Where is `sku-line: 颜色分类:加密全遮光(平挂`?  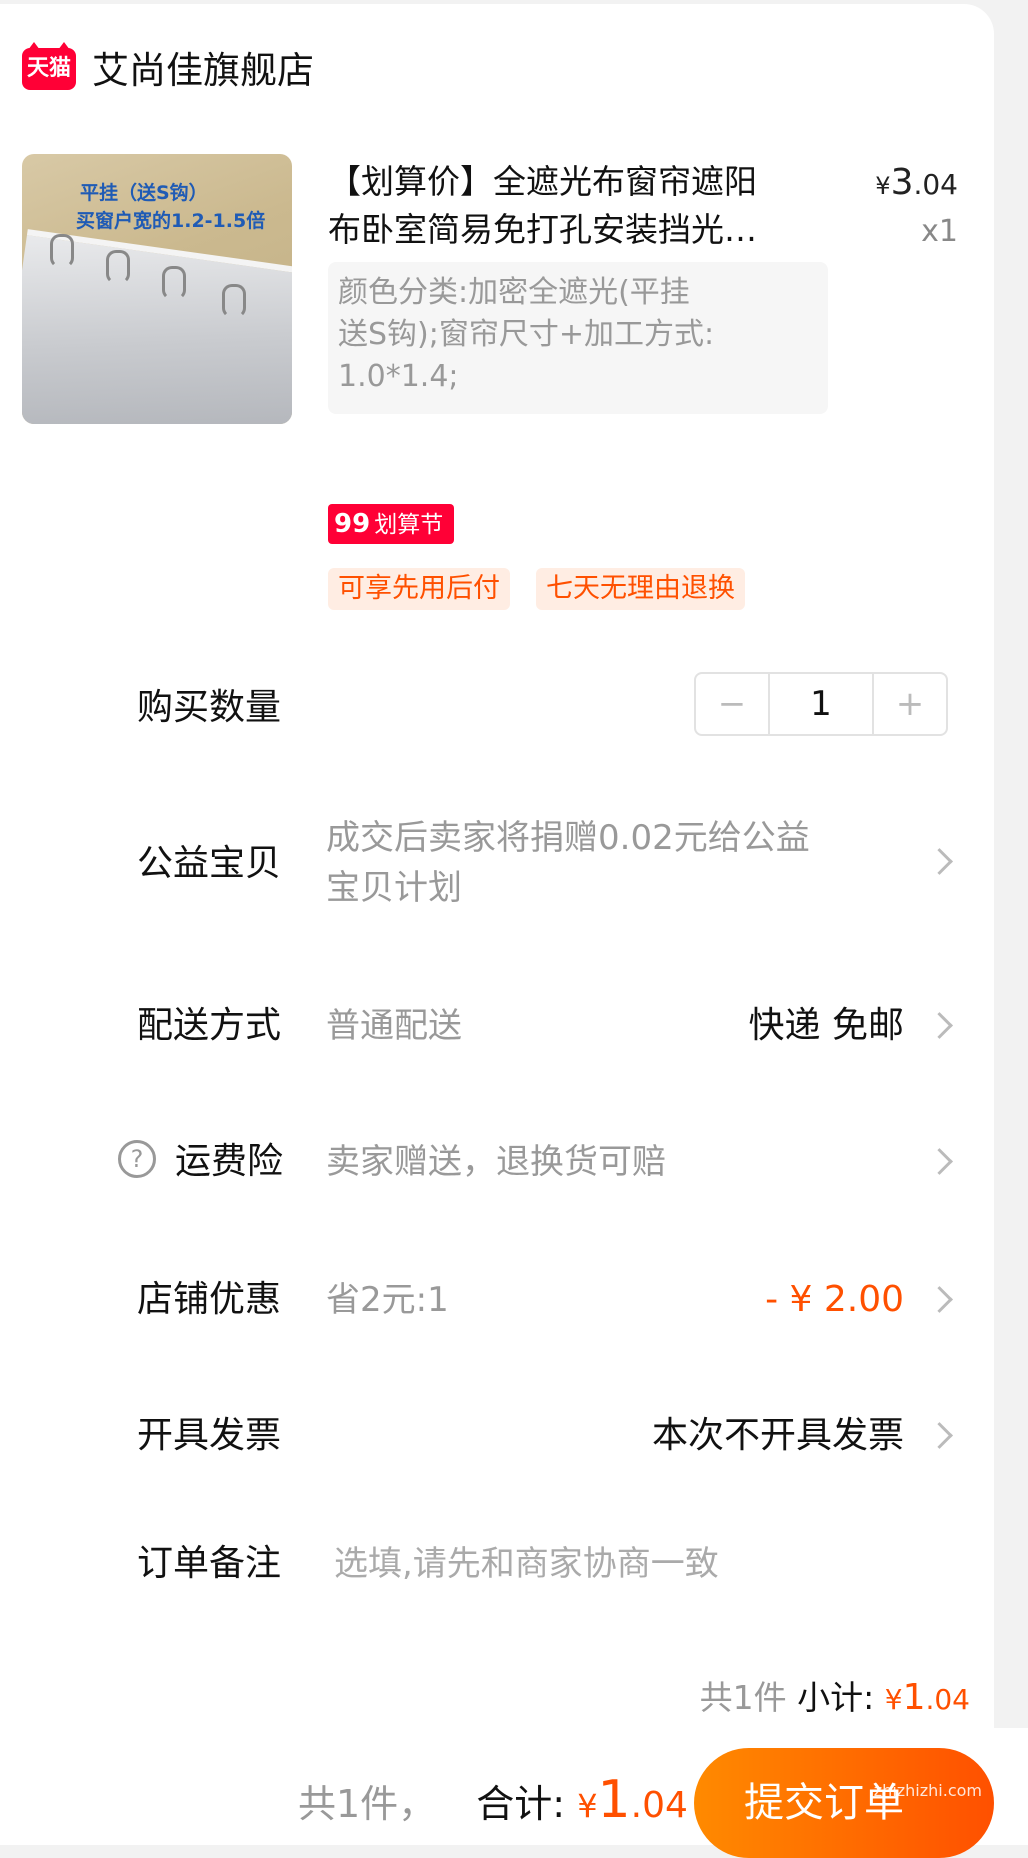
sku-line: 颜色分类:加密全遮光(平挂 is located at coordinates (514, 292).